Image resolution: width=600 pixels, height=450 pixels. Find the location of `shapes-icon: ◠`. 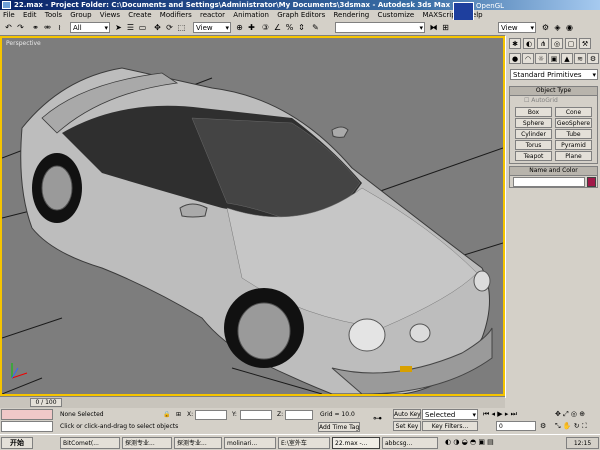

shapes-icon: ◠ is located at coordinates (528, 58).